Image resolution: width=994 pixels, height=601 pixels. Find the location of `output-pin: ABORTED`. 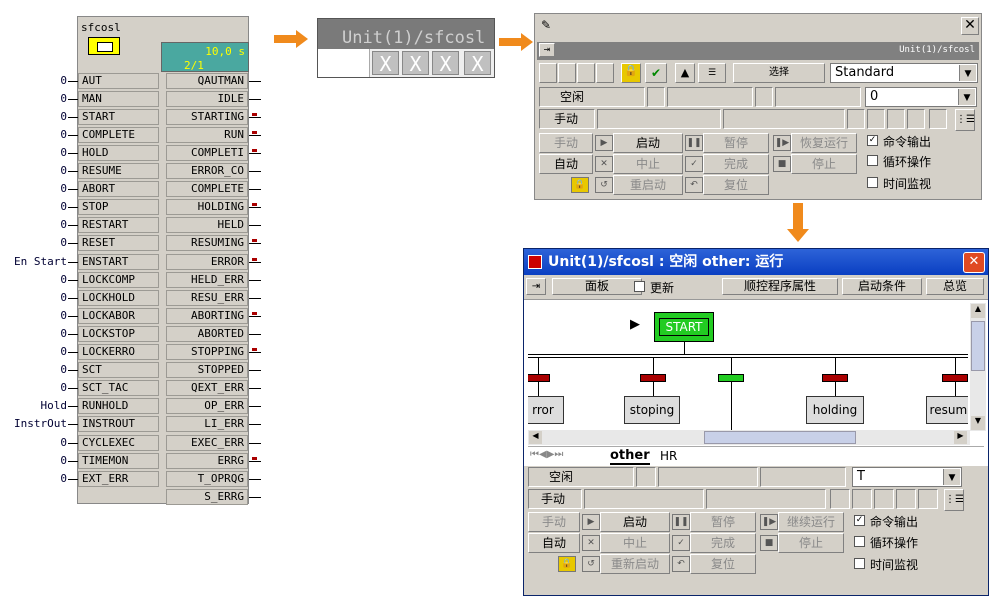

output-pin: ABORTED is located at coordinates (207, 334).